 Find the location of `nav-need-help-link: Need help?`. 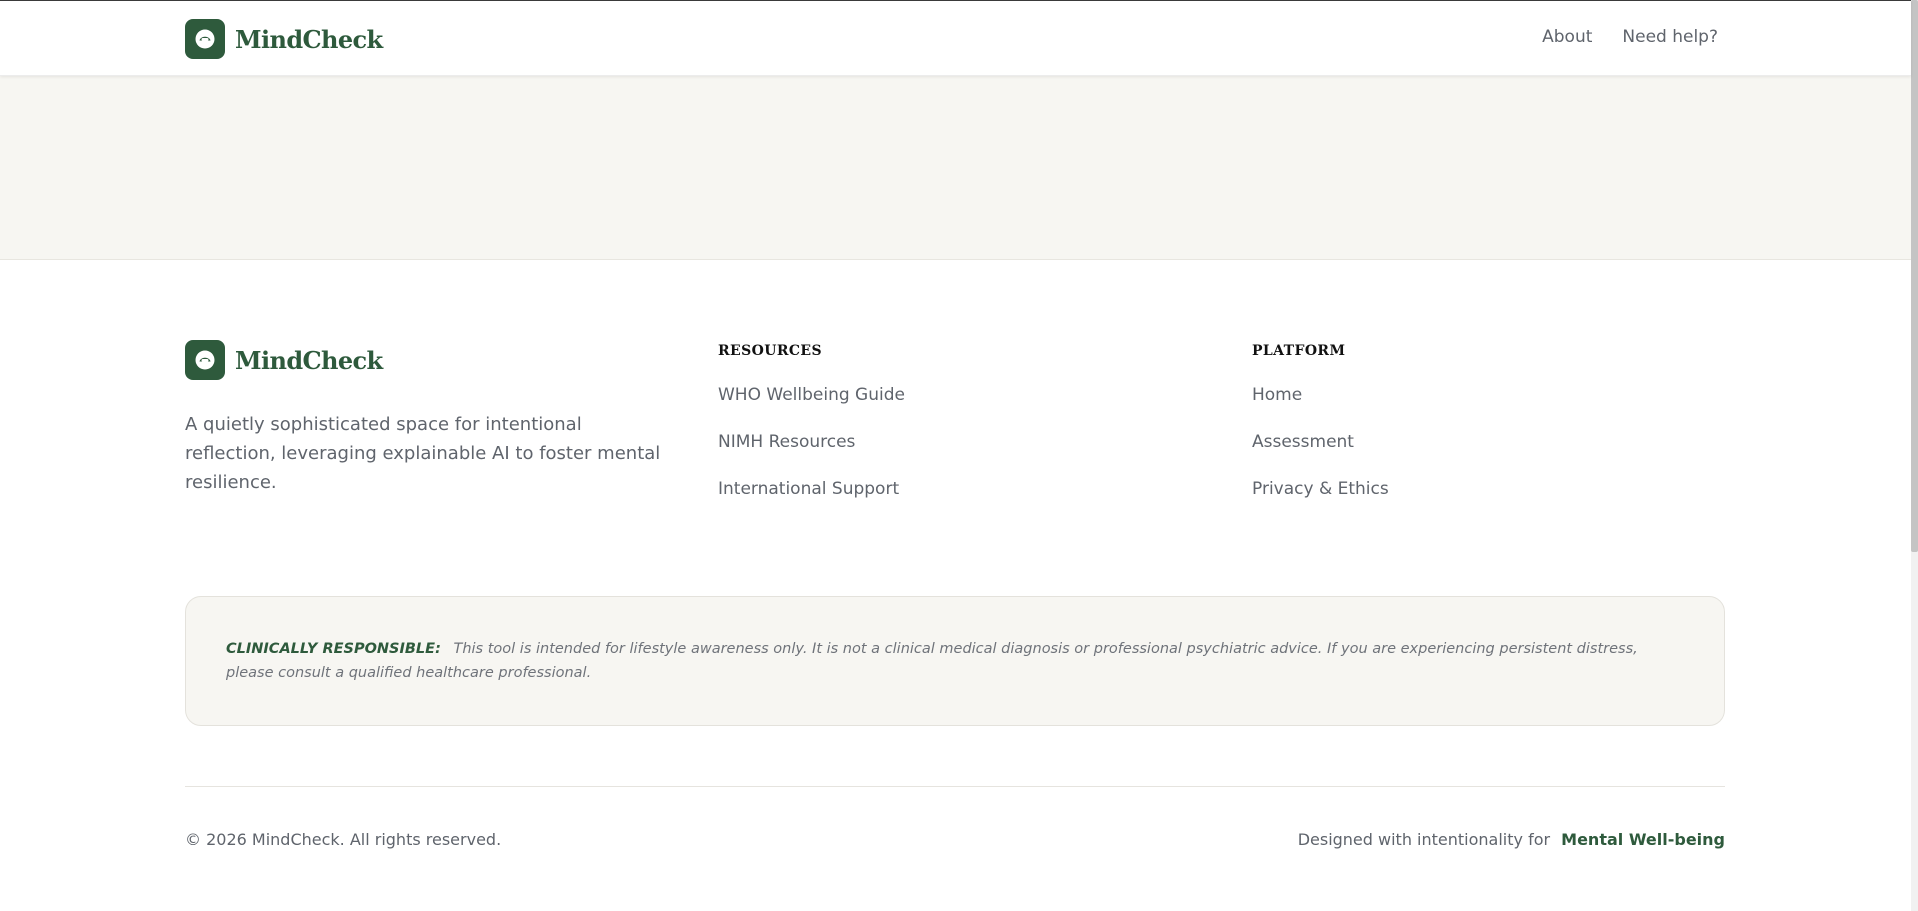

nav-need-help-link: Need help? is located at coordinates (1670, 37).